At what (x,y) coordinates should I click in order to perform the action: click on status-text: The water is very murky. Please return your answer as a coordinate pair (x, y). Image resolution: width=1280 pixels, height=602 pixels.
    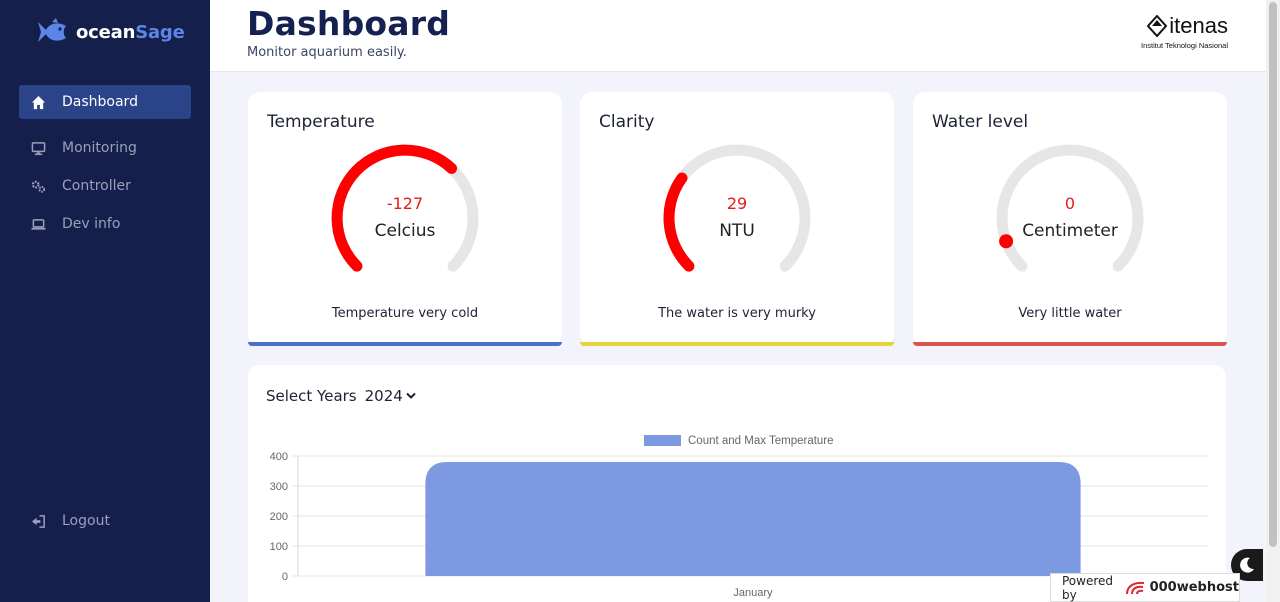
    Looking at the image, I should click on (737, 313).